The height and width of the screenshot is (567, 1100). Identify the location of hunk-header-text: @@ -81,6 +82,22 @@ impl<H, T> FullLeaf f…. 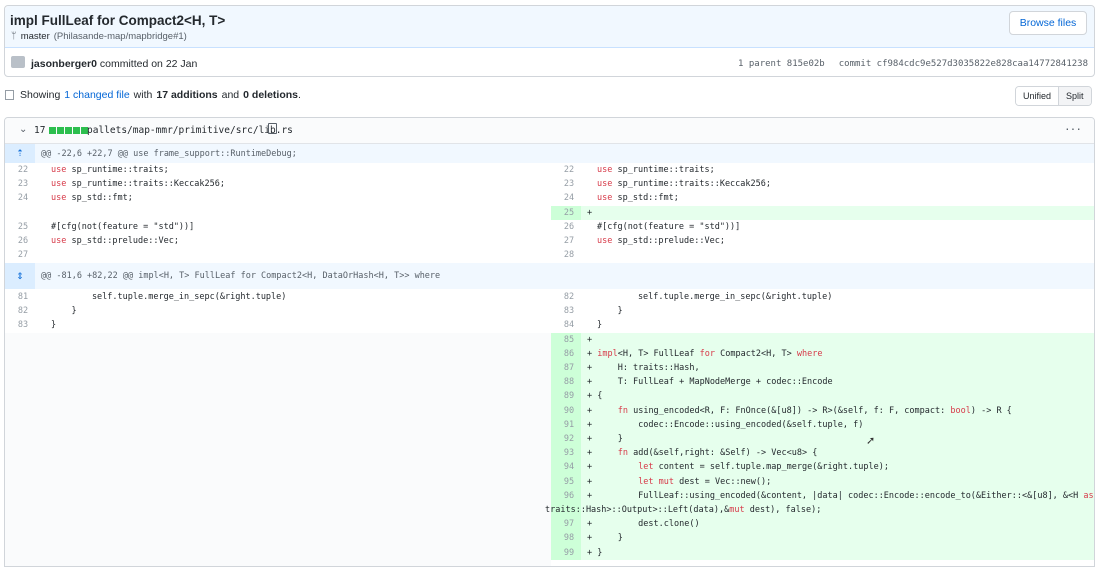
(241, 276).